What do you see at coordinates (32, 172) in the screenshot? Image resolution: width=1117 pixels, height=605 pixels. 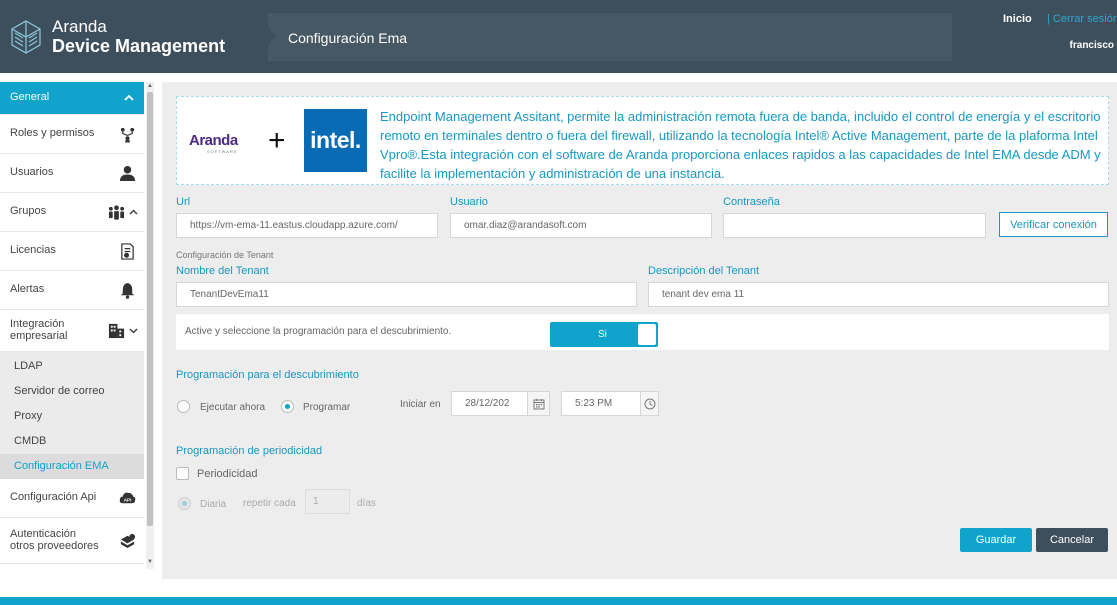 I see `sidebar-item-label: Usuarios` at bounding box center [32, 172].